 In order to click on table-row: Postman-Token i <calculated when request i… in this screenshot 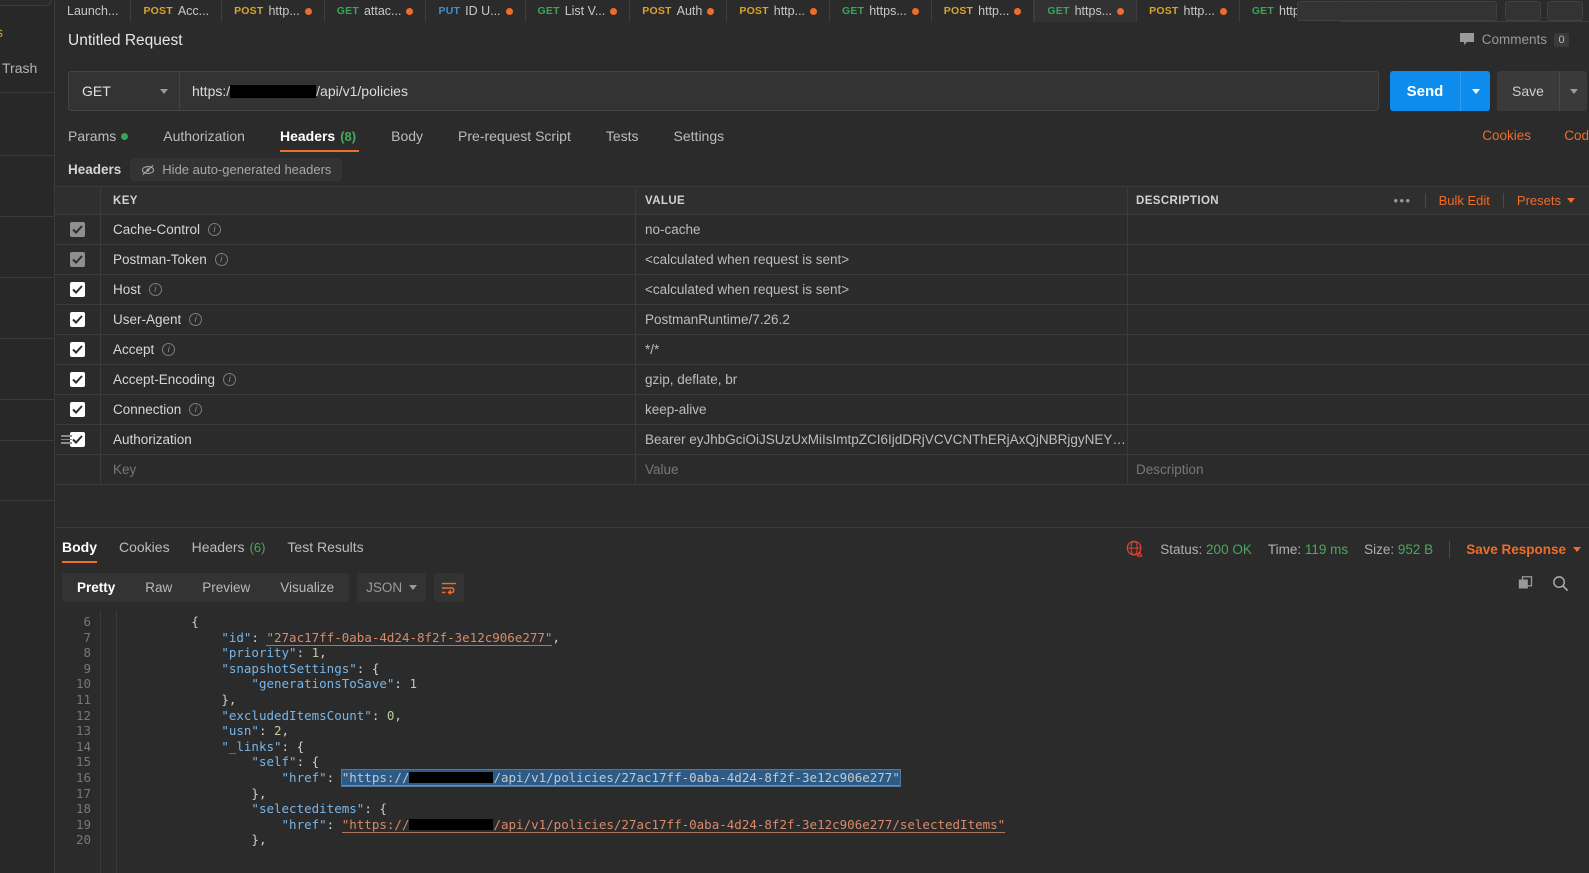, I will do `click(822, 260)`.